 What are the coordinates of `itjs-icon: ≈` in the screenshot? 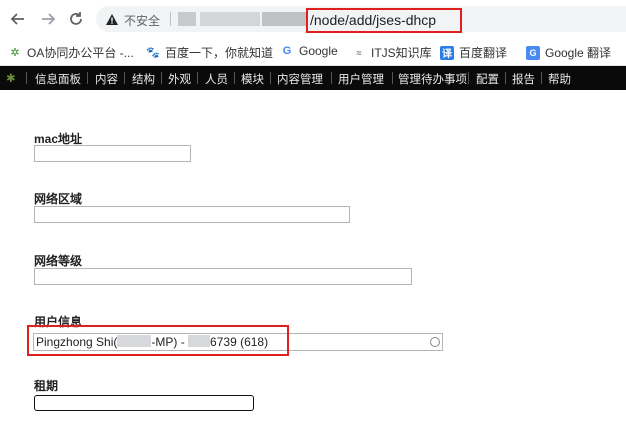 It's located at (359, 52).